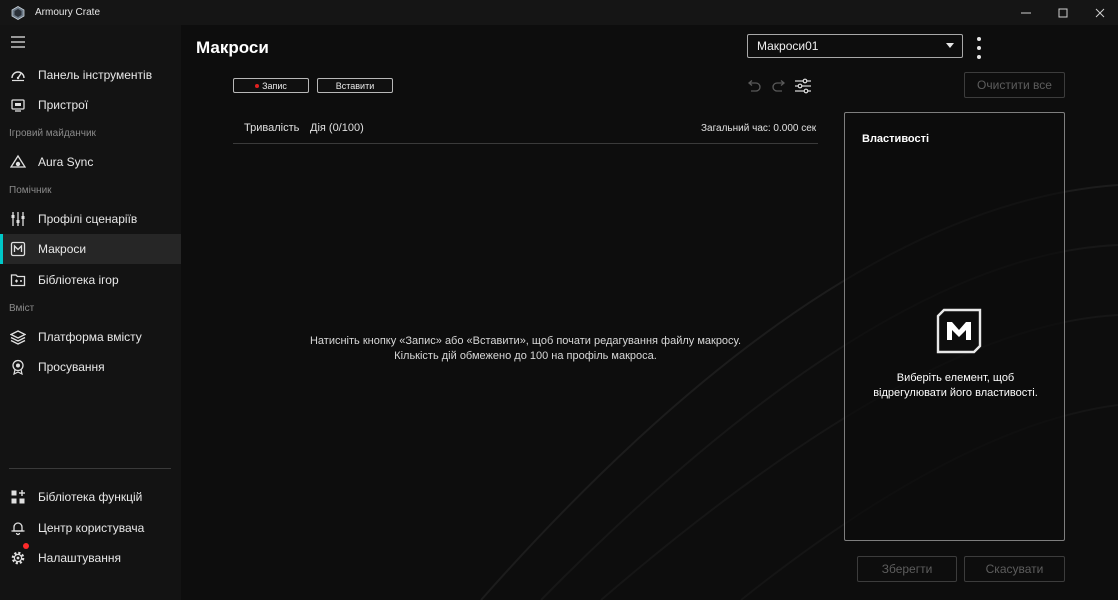 This screenshot has width=1118, height=600. What do you see at coordinates (18, 105) in the screenshot?
I see `device-icon` at bounding box center [18, 105].